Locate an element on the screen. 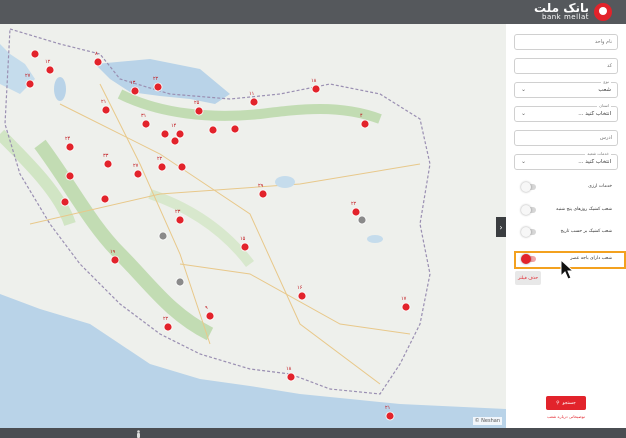 The image size is (626, 438). branch-name-field is located at coordinates (566, 42).